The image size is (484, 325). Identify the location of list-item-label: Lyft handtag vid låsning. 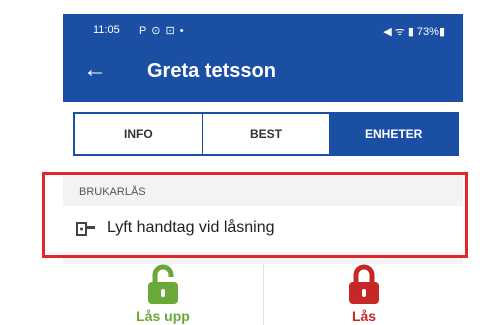
(191, 227).